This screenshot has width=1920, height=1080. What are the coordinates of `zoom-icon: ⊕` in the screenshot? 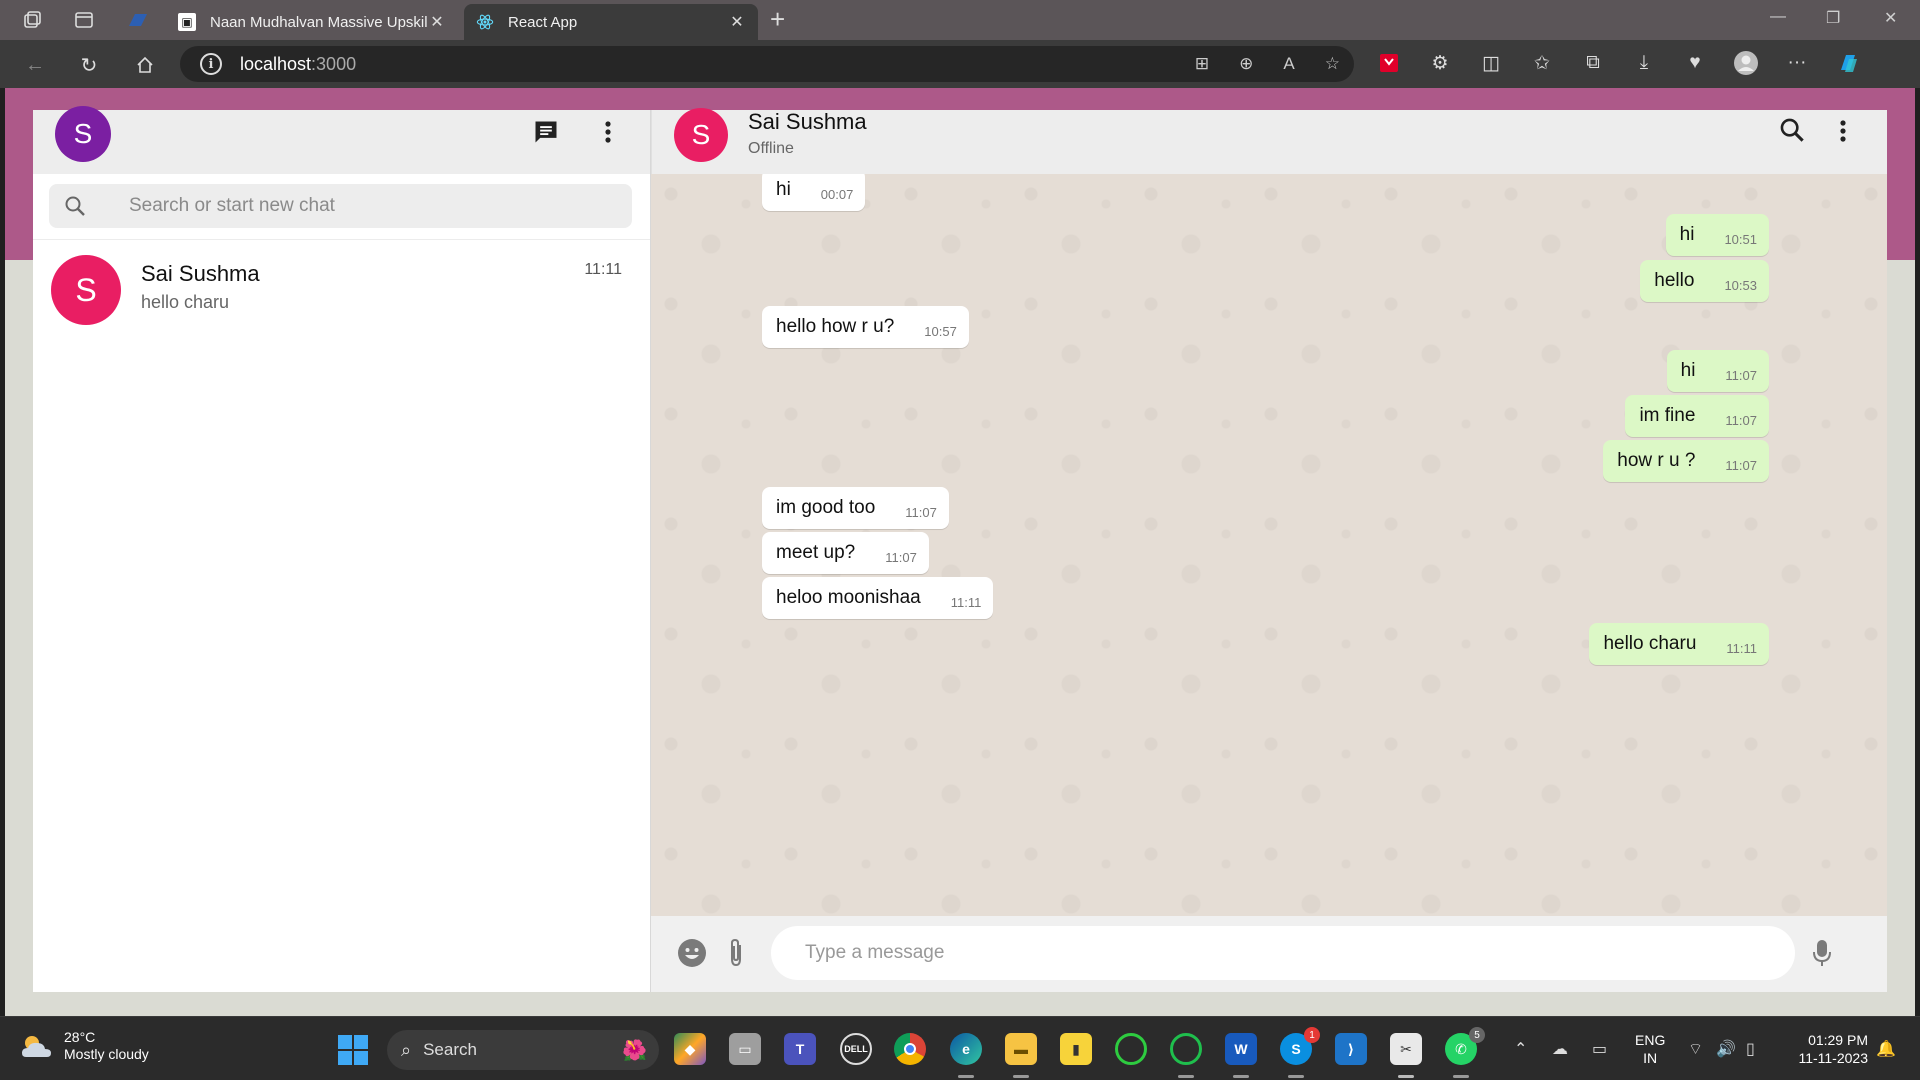 It's located at (1246, 64).